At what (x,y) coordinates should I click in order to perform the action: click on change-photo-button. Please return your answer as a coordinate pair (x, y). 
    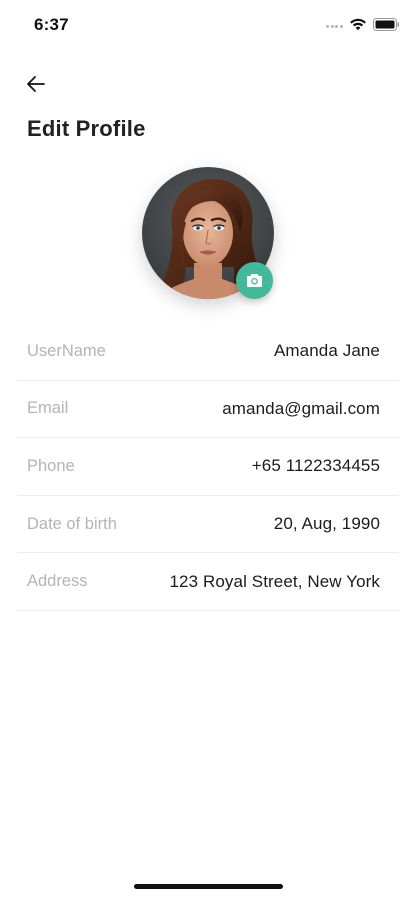
    Looking at the image, I should click on (254, 280).